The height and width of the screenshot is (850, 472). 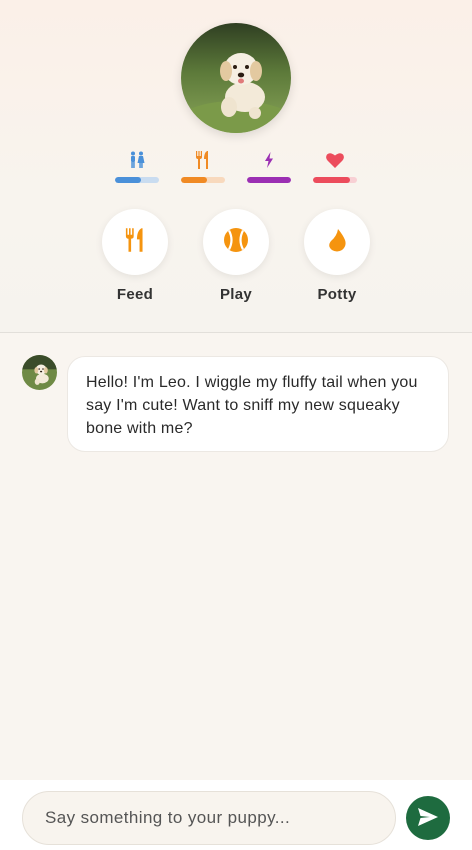 I want to click on potty-label: Potty, so click(x=337, y=294).